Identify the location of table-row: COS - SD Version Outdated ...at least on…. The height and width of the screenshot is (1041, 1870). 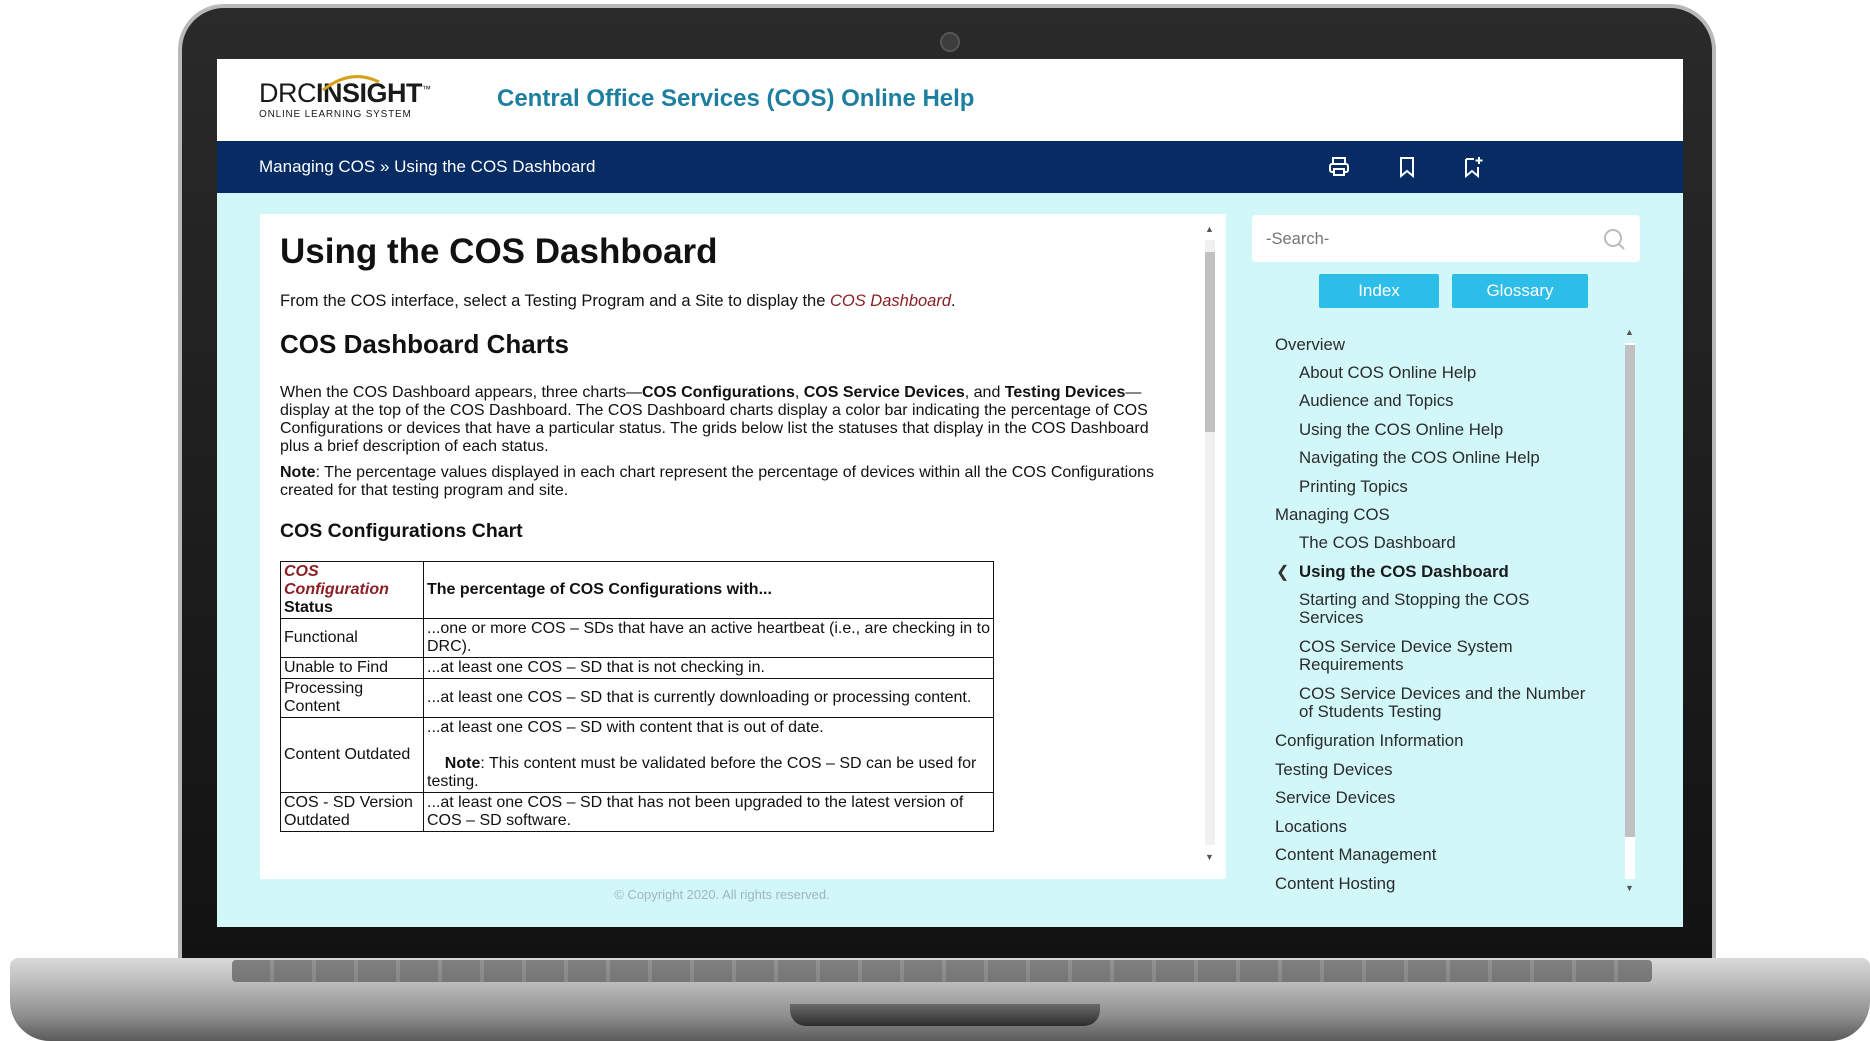
(637, 812).